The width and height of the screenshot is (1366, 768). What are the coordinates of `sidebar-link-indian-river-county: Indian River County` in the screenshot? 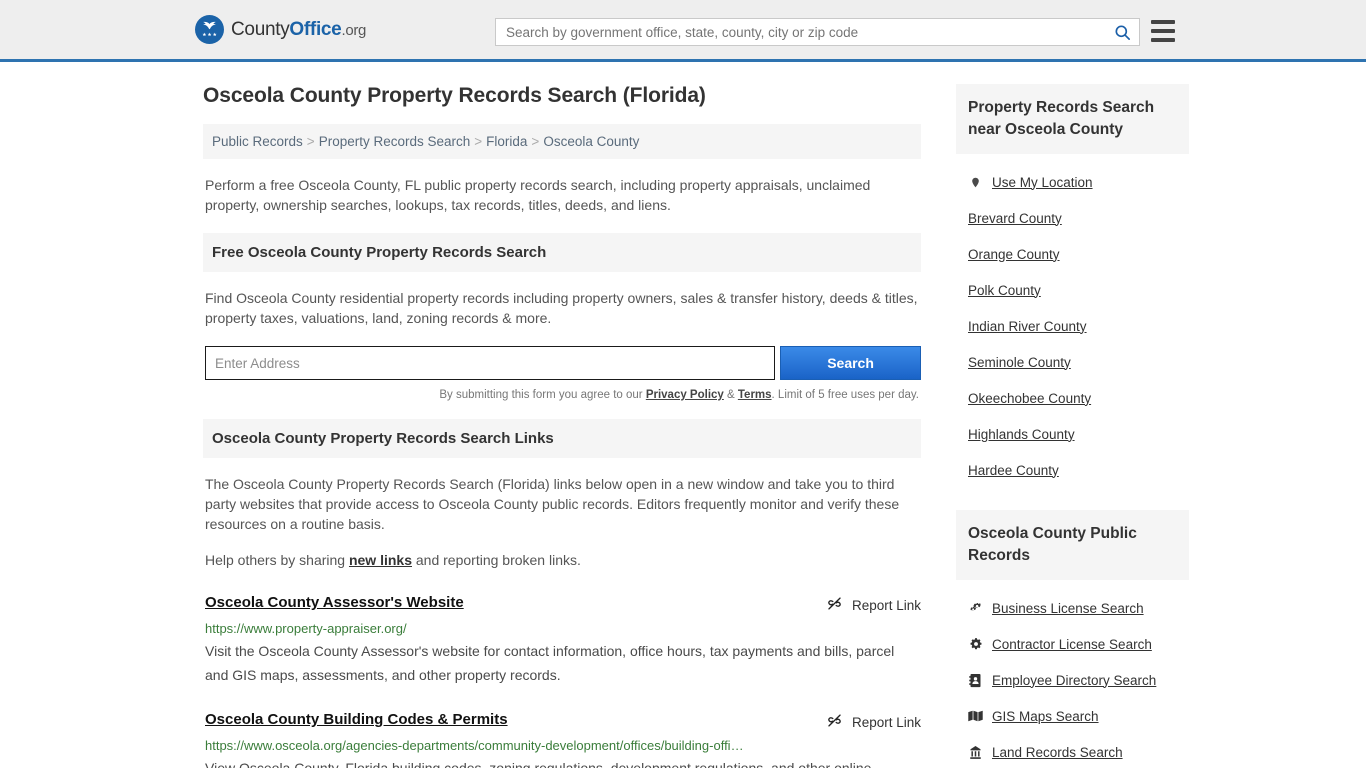 It's located at (1027, 326).